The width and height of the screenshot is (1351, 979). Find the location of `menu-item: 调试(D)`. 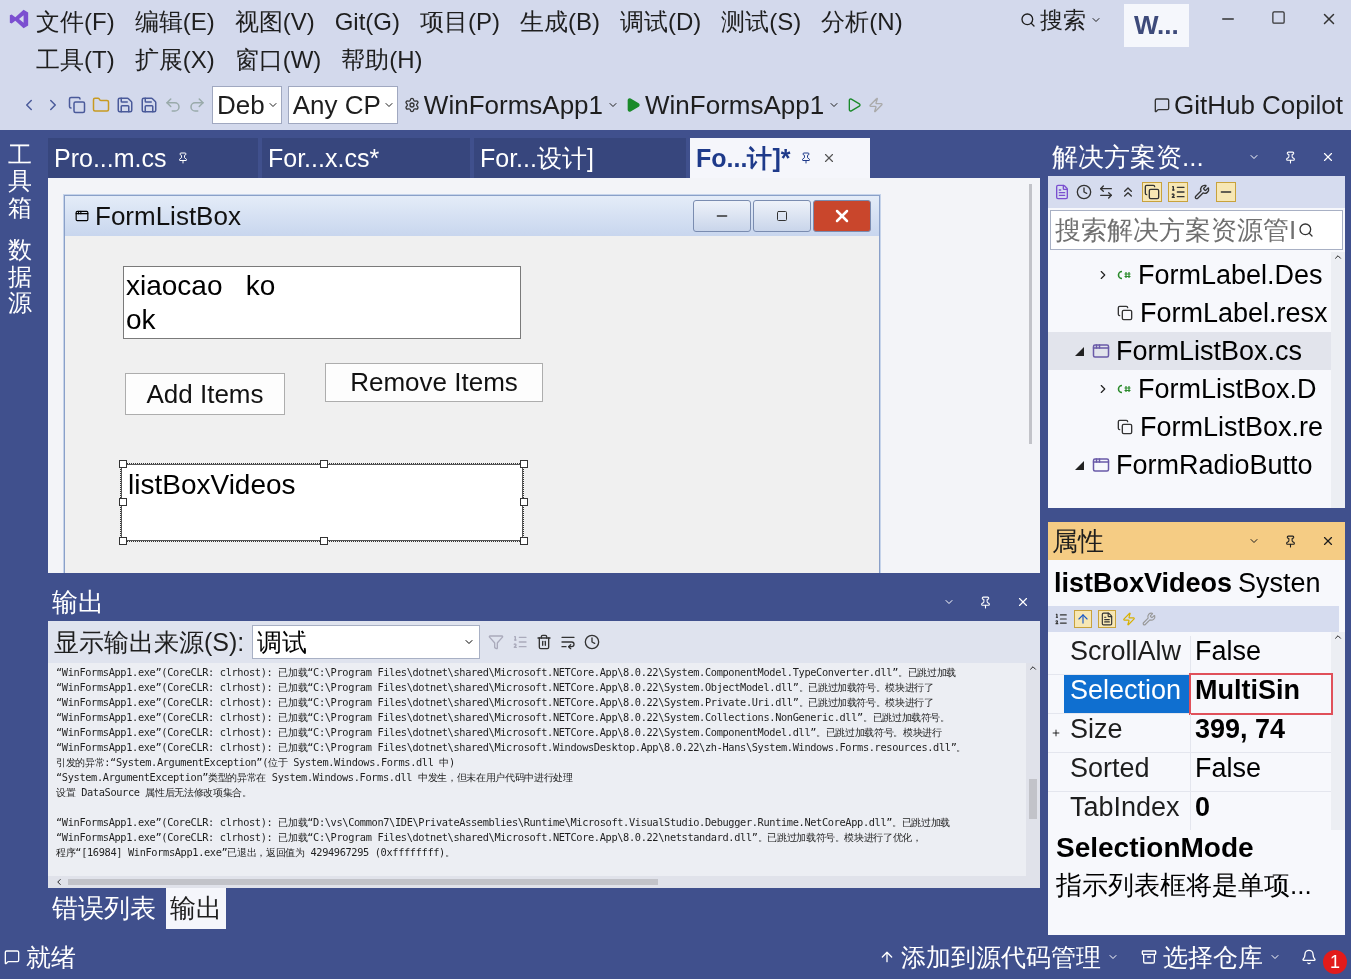

menu-item: 调试(D) is located at coordinates (661, 22).